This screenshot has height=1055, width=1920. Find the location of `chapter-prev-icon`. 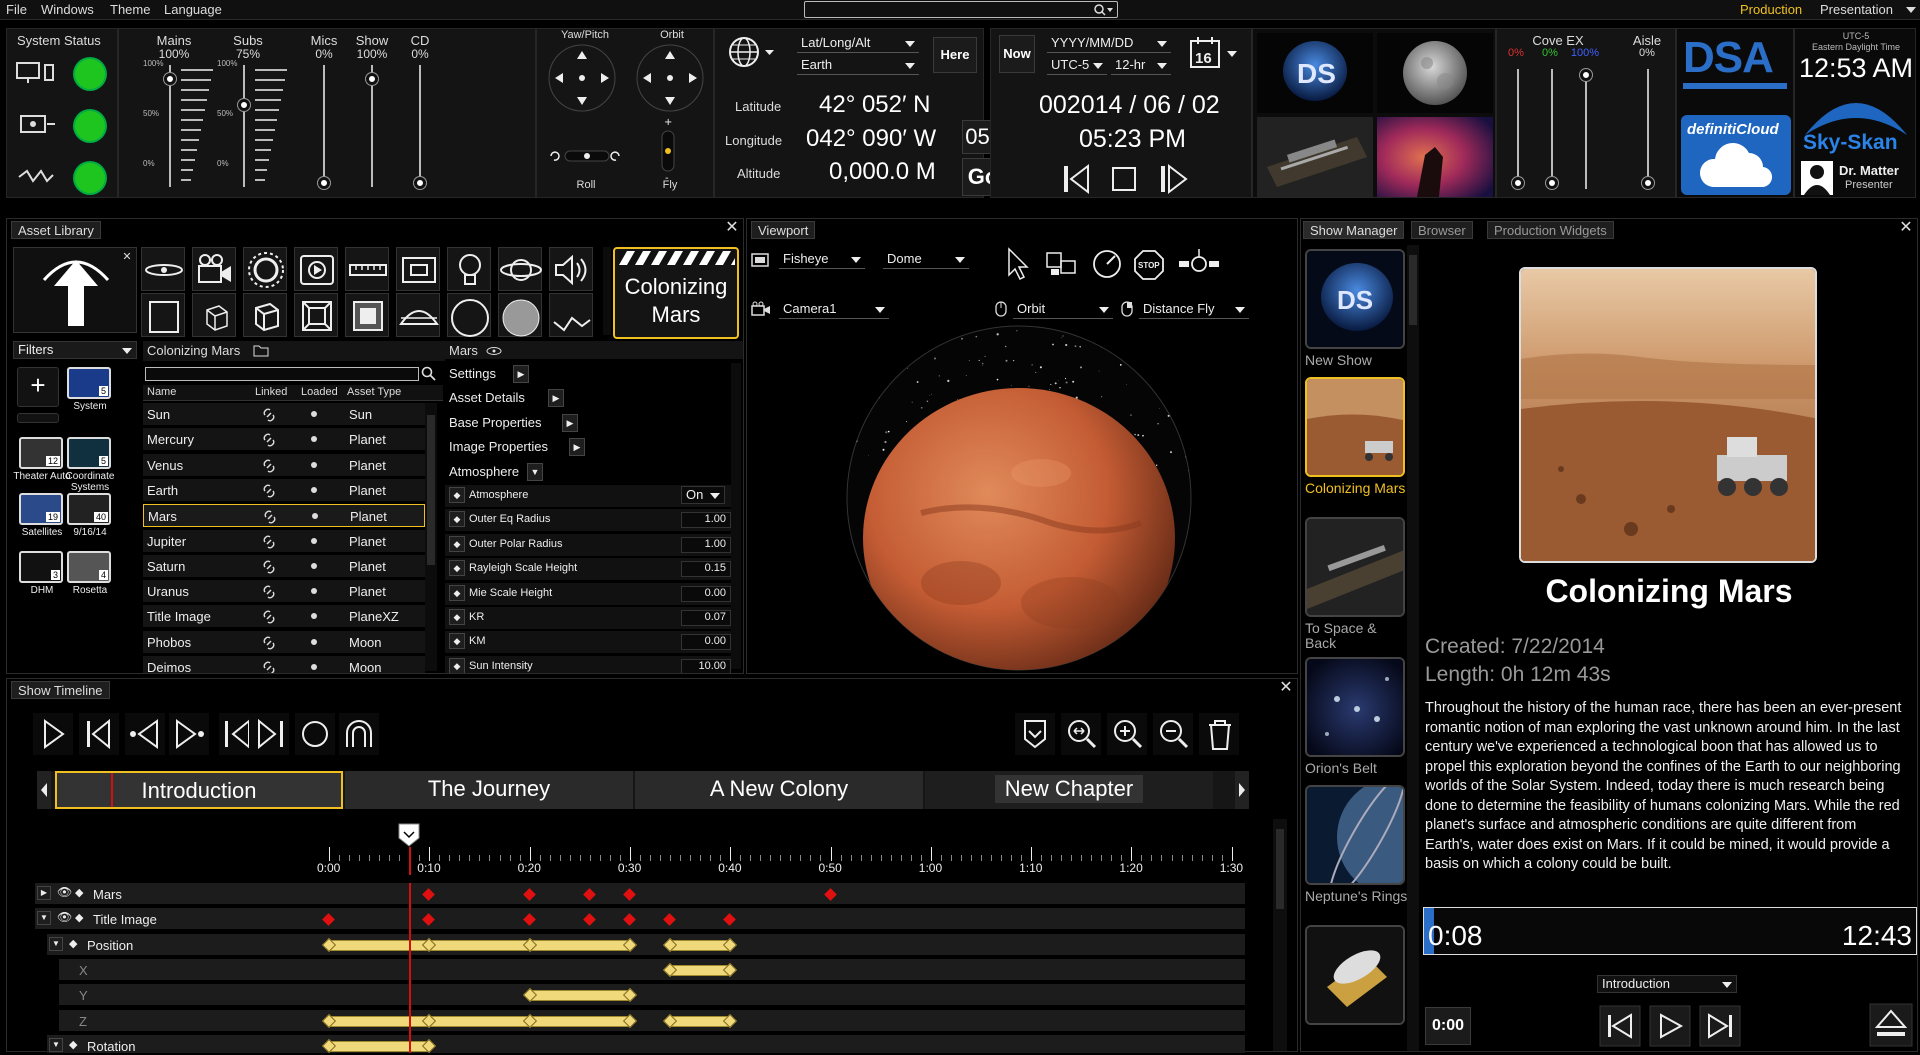

chapter-prev-icon is located at coordinates (44, 790).